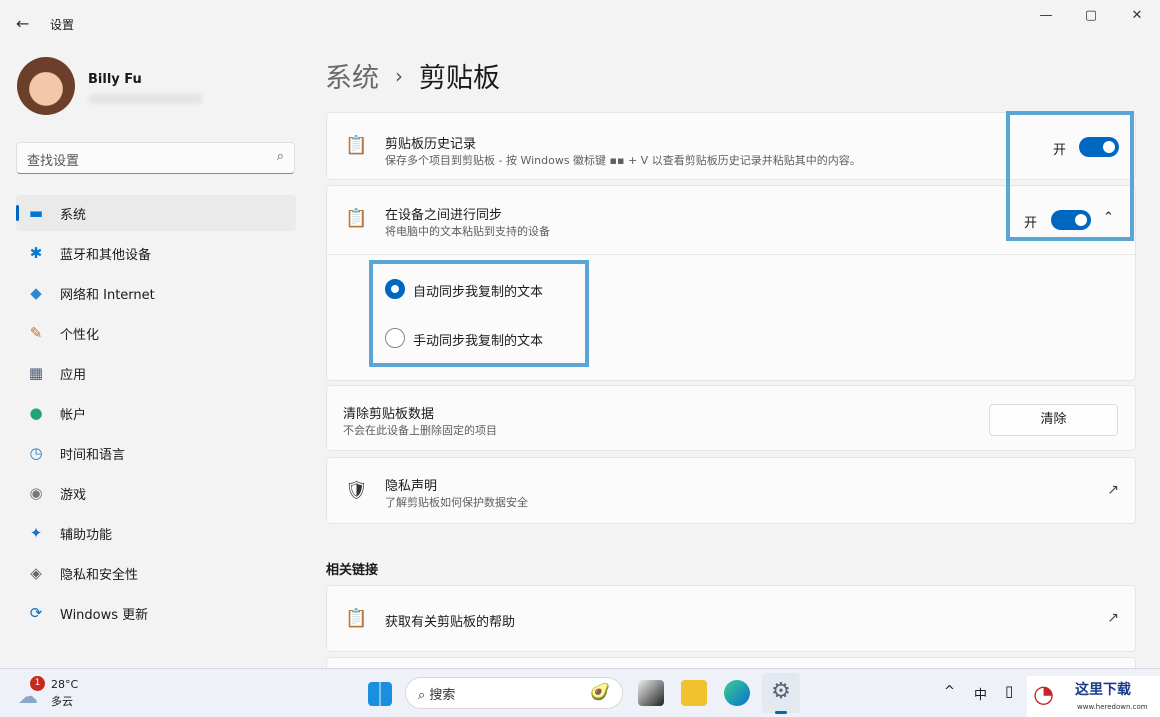 The width and height of the screenshot is (1160, 717). Describe the element at coordinates (73, 495) in the screenshot. I see `sidebar-item-label: 游戏` at that location.